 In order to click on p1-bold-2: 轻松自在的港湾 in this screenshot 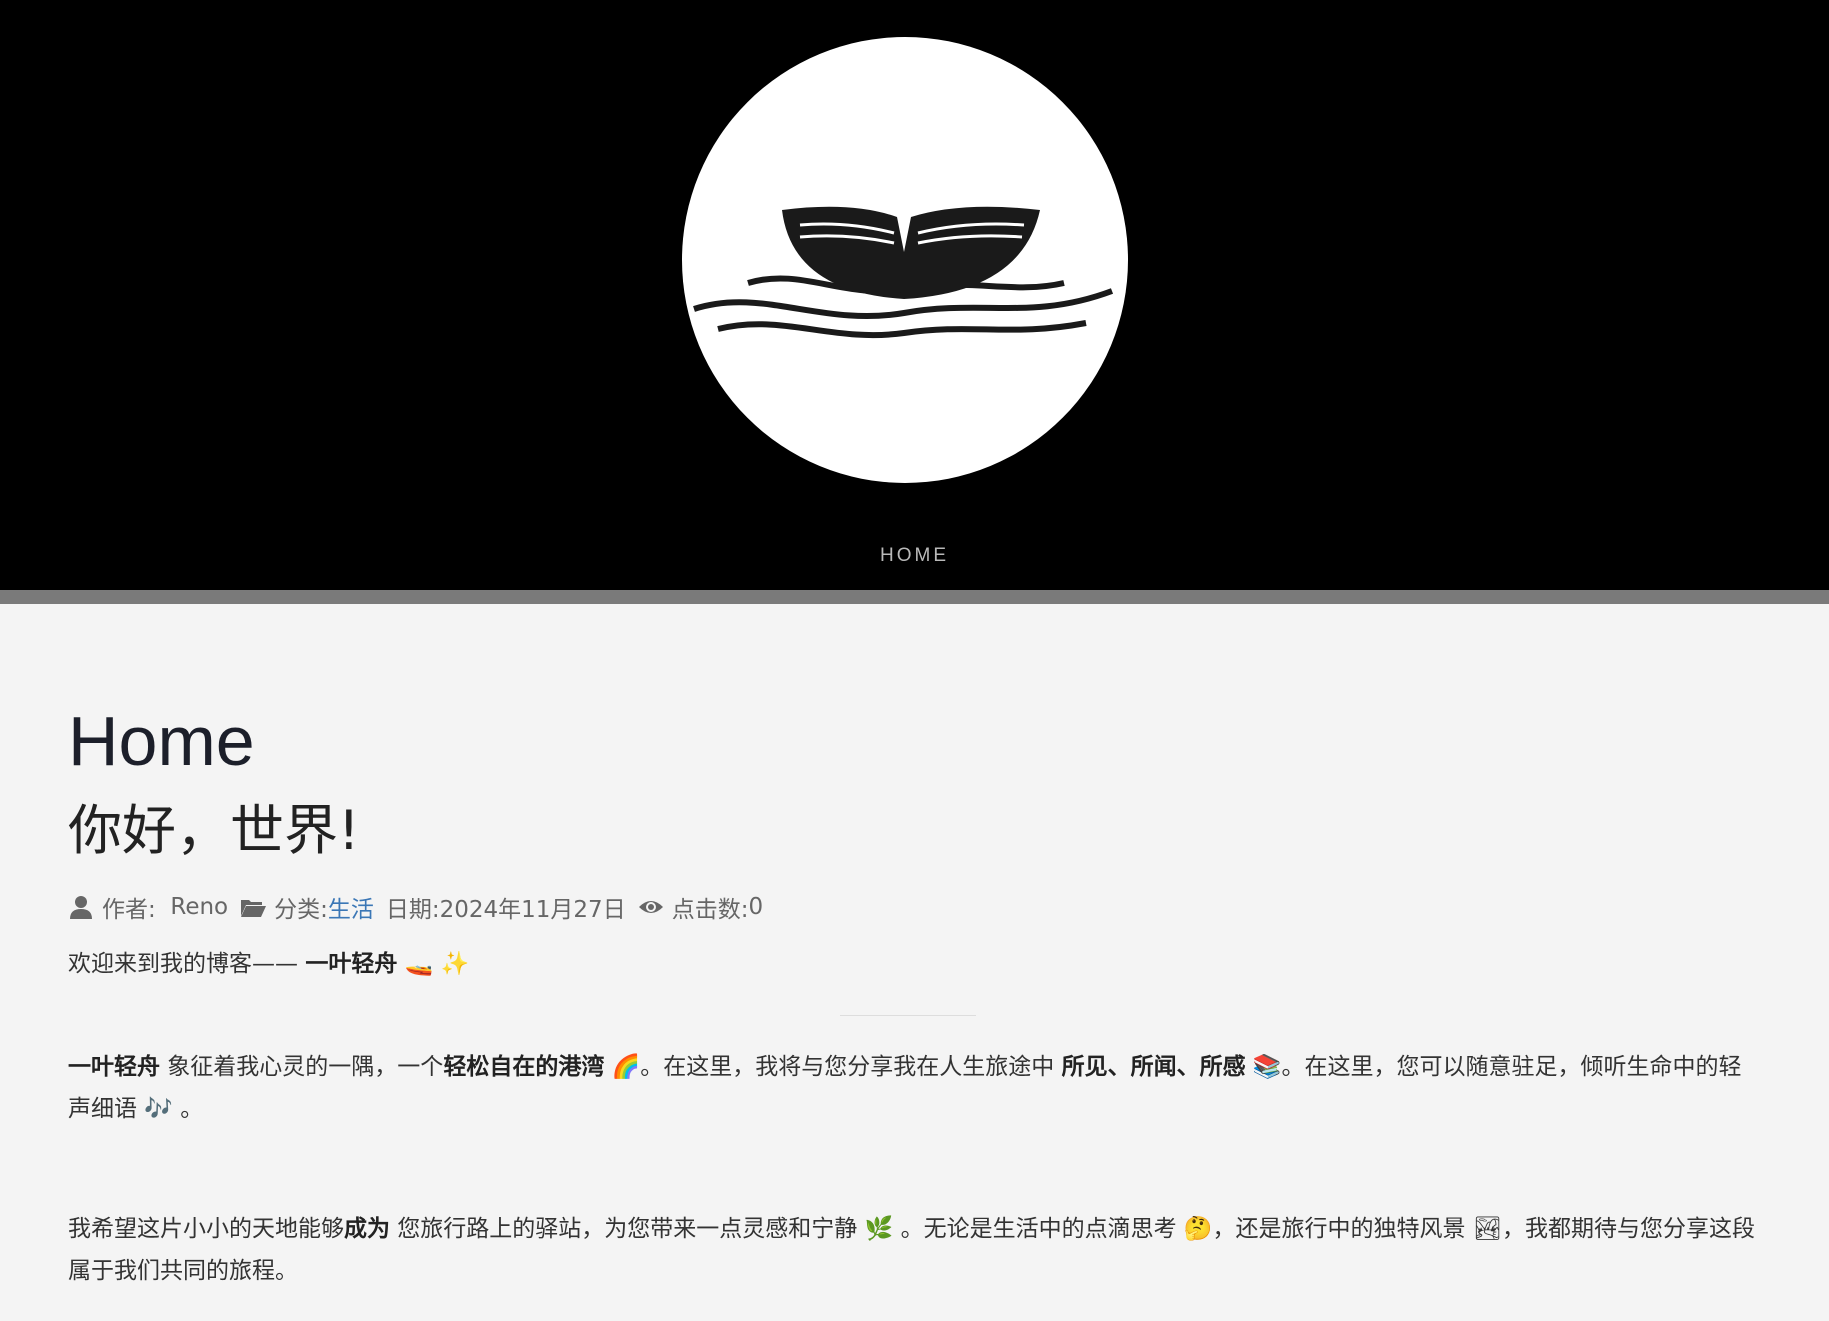, I will do `click(524, 1067)`.